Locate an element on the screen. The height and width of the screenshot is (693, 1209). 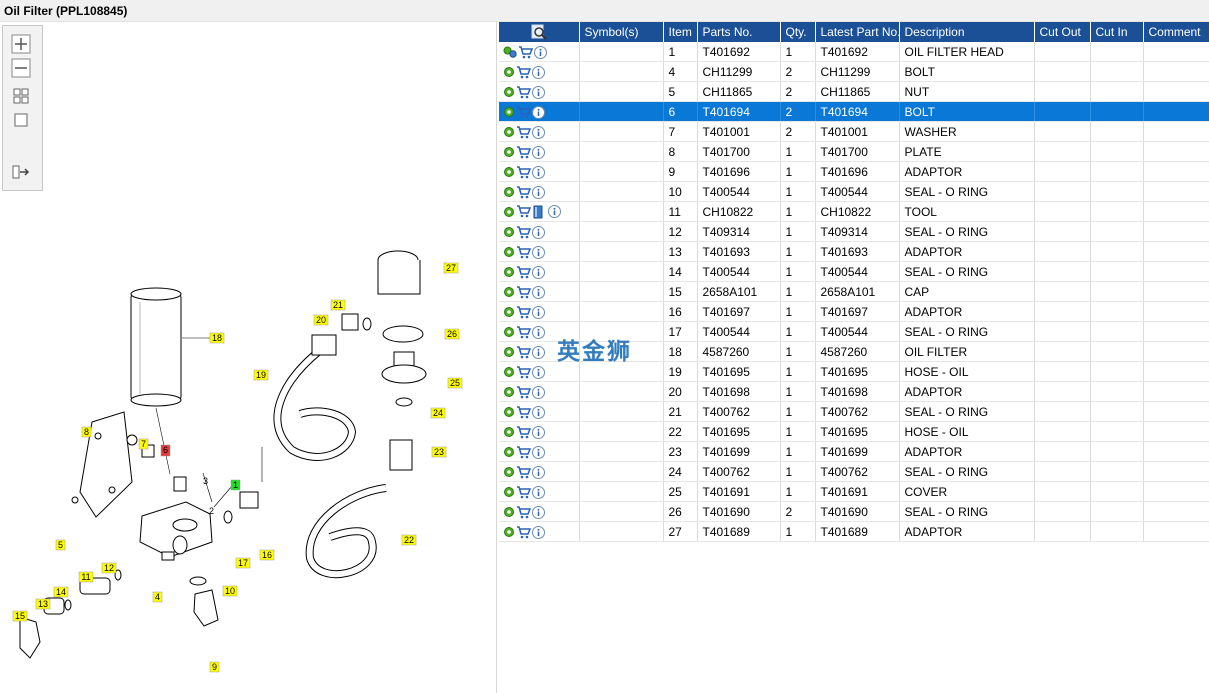
callout-16: 16 is located at coordinates (267, 555).